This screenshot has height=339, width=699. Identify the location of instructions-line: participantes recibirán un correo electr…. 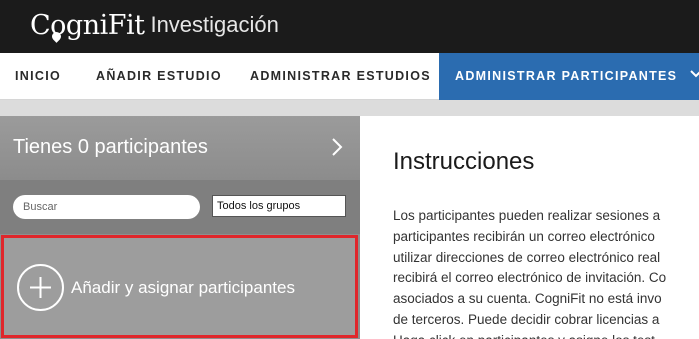
(524, 236).